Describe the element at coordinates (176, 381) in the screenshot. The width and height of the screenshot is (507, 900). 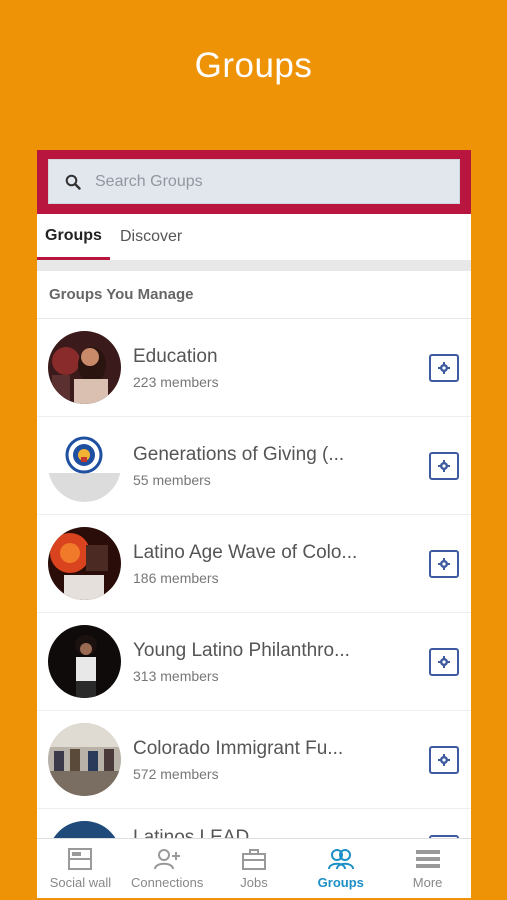
I see `group-member-count: 223 members` at that location.